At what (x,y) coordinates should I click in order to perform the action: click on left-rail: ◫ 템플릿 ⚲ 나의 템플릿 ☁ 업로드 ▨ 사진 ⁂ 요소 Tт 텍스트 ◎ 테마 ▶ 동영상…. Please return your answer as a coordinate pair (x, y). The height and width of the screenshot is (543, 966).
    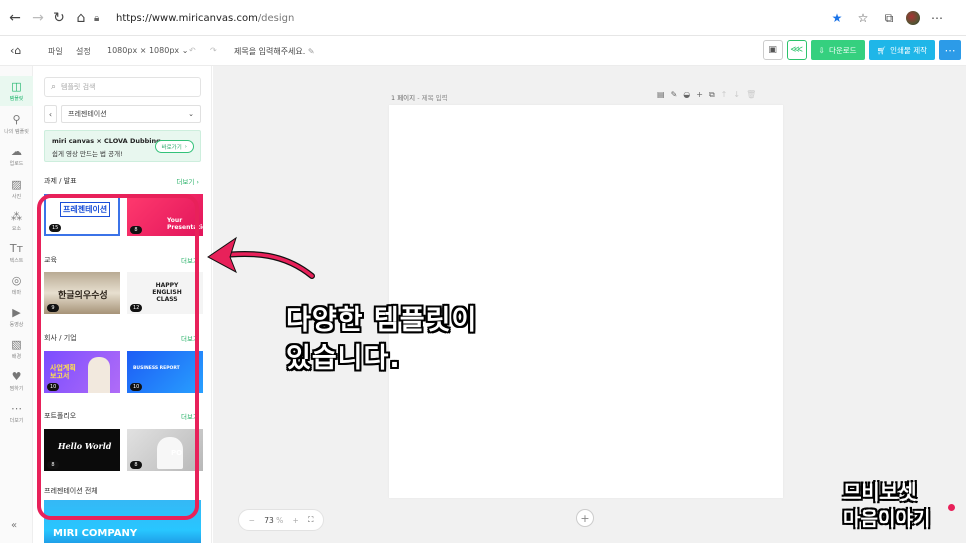
    Looking at the image, I should click on (16, 304).